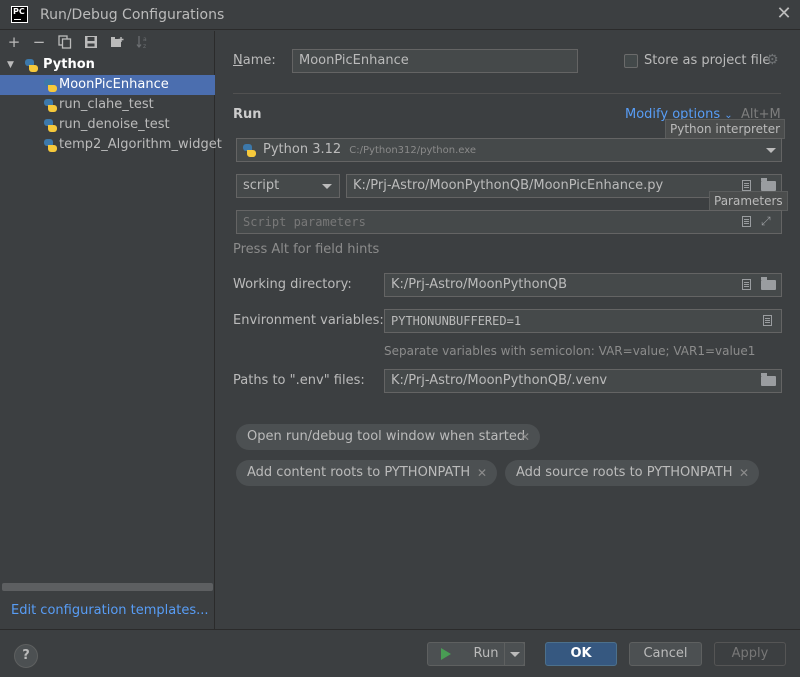 The width and height of the screenshot is (800, 677). What do you see at coordinates (748, 201) in the screenshot?
I see `parameters-tooltip: Parameters` at bounding box center [748, 201].